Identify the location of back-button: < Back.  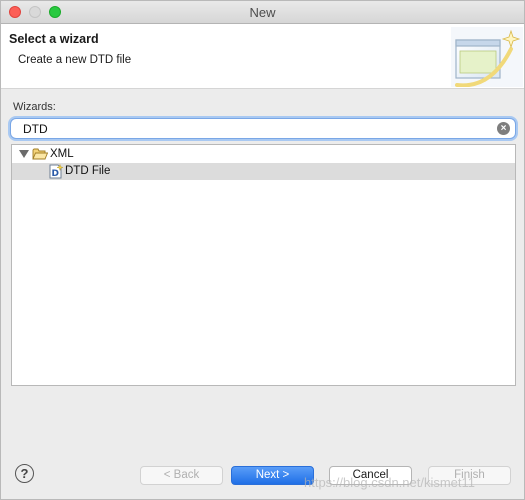
(181, 475).